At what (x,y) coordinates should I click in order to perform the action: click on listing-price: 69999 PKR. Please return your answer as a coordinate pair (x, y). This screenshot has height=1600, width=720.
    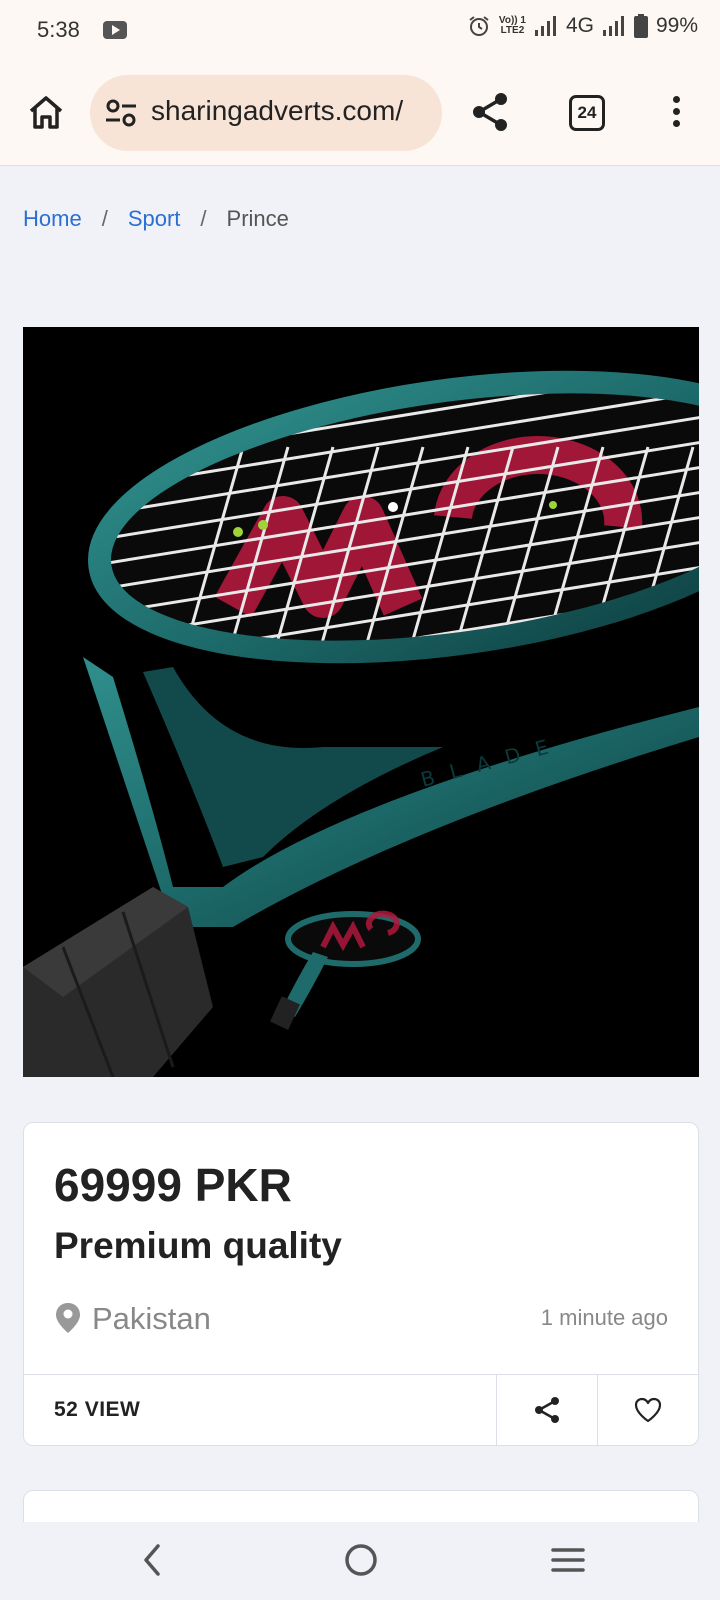
    Looking at the image, I should click on (173, 1185).